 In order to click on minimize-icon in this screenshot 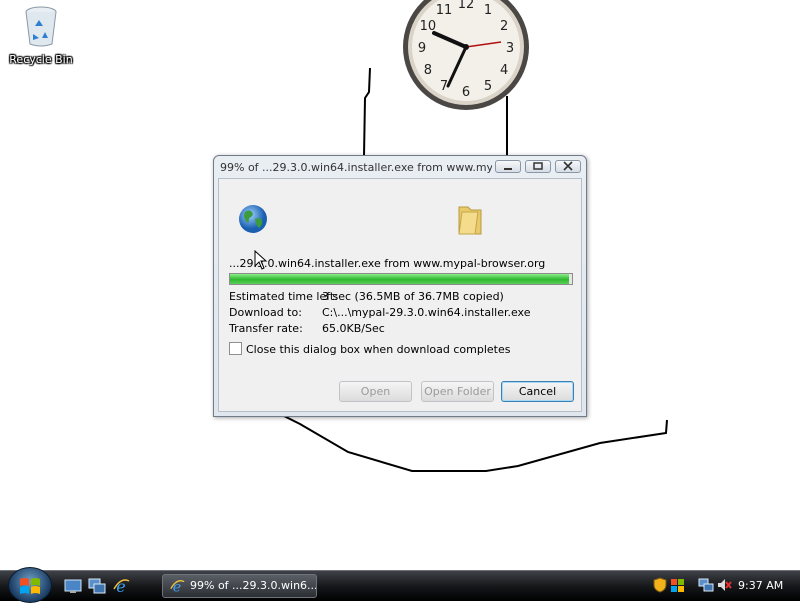, I will do `click(508, 169)`.